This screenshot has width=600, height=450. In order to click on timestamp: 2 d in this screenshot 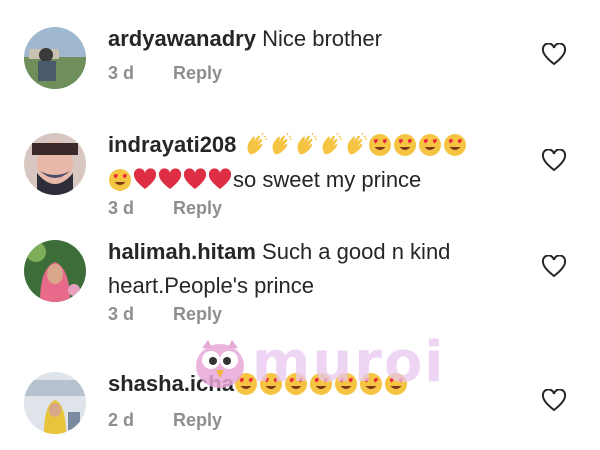, I will do `click(121, 420)`.